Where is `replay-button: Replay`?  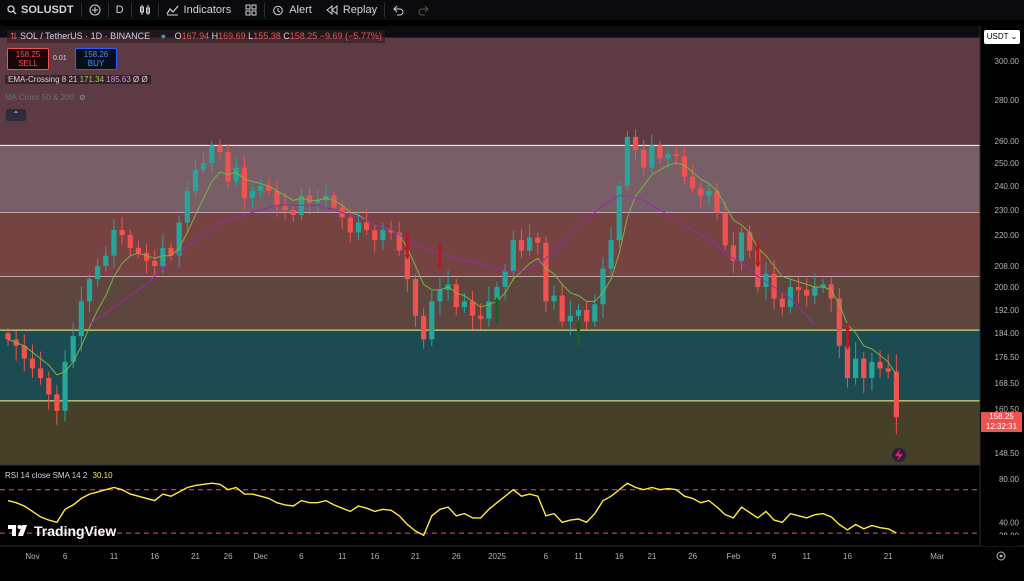
replay-button: Replay is located at coordinates (351, 10).